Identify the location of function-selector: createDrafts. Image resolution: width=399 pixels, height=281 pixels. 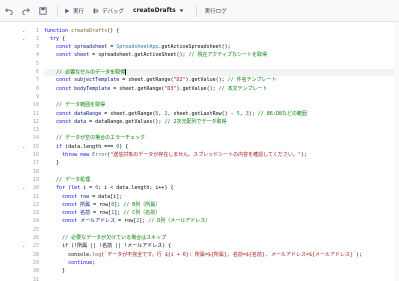
(158, 10).